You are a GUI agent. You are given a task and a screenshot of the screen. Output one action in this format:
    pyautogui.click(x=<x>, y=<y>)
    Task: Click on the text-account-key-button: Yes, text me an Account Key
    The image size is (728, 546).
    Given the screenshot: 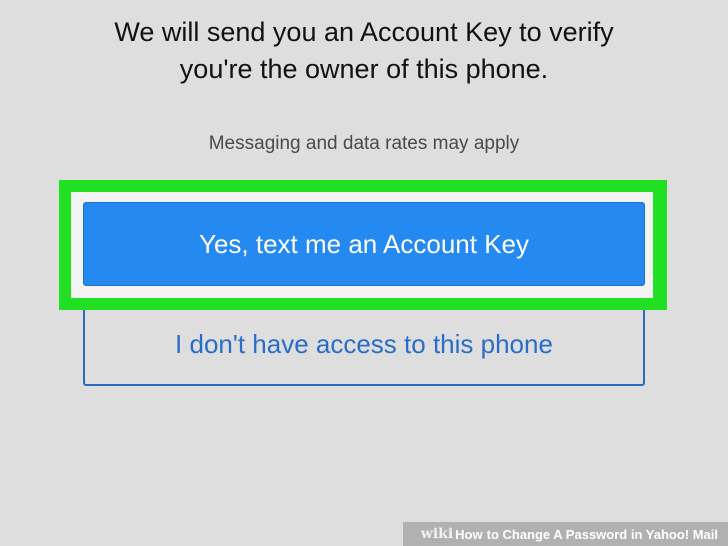 What is the action you would take?
    pyautogui.click(x=364, y=244)
    